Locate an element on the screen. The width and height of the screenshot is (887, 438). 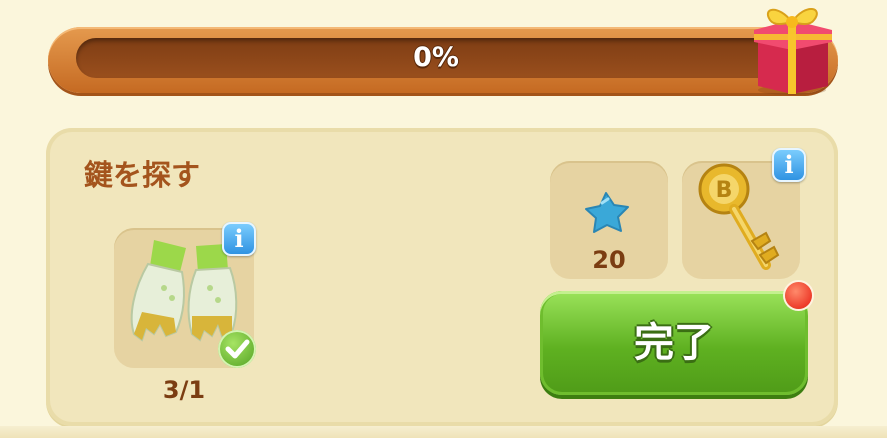
svg-text: B is located at coordinates (724, 190).